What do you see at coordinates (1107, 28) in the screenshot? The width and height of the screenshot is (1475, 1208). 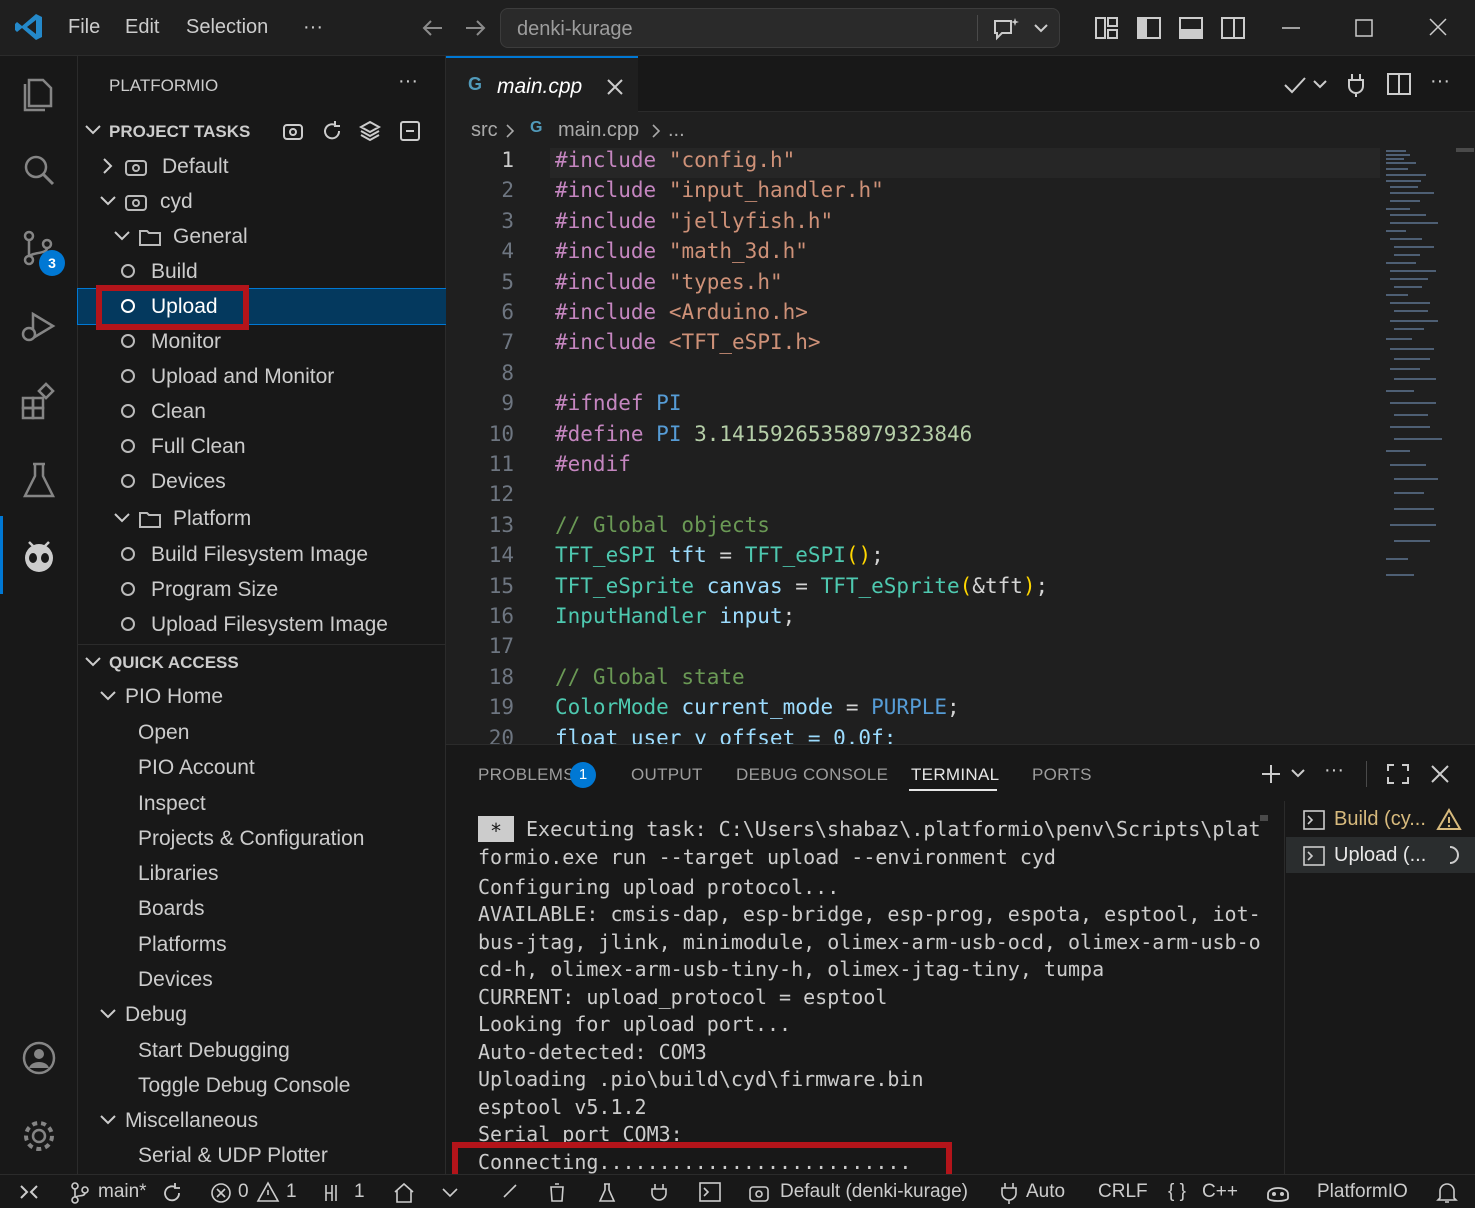 I see `customize-layout-icon` at bounding box center [1107, 28].